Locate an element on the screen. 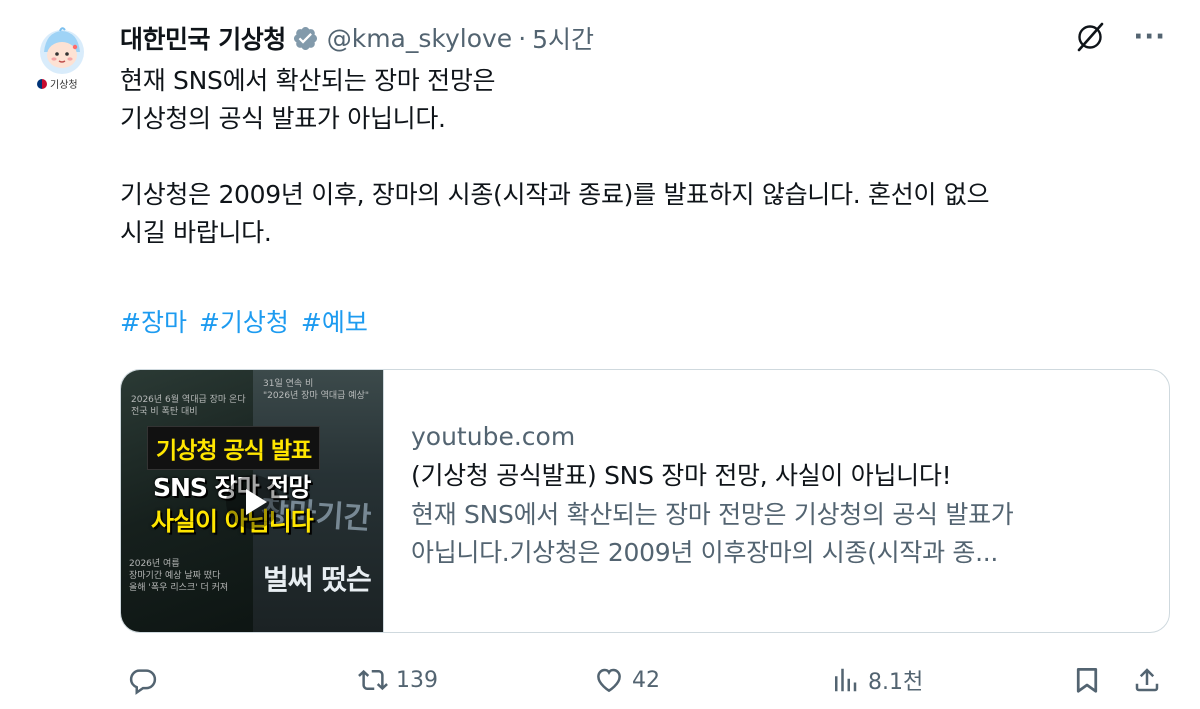 Image resolution: width=1200 pixels, height=709 pixels. tweet-header: 대한민국 기상청 @kma_skylove · 5시간 is located at coordinates (357, 38).